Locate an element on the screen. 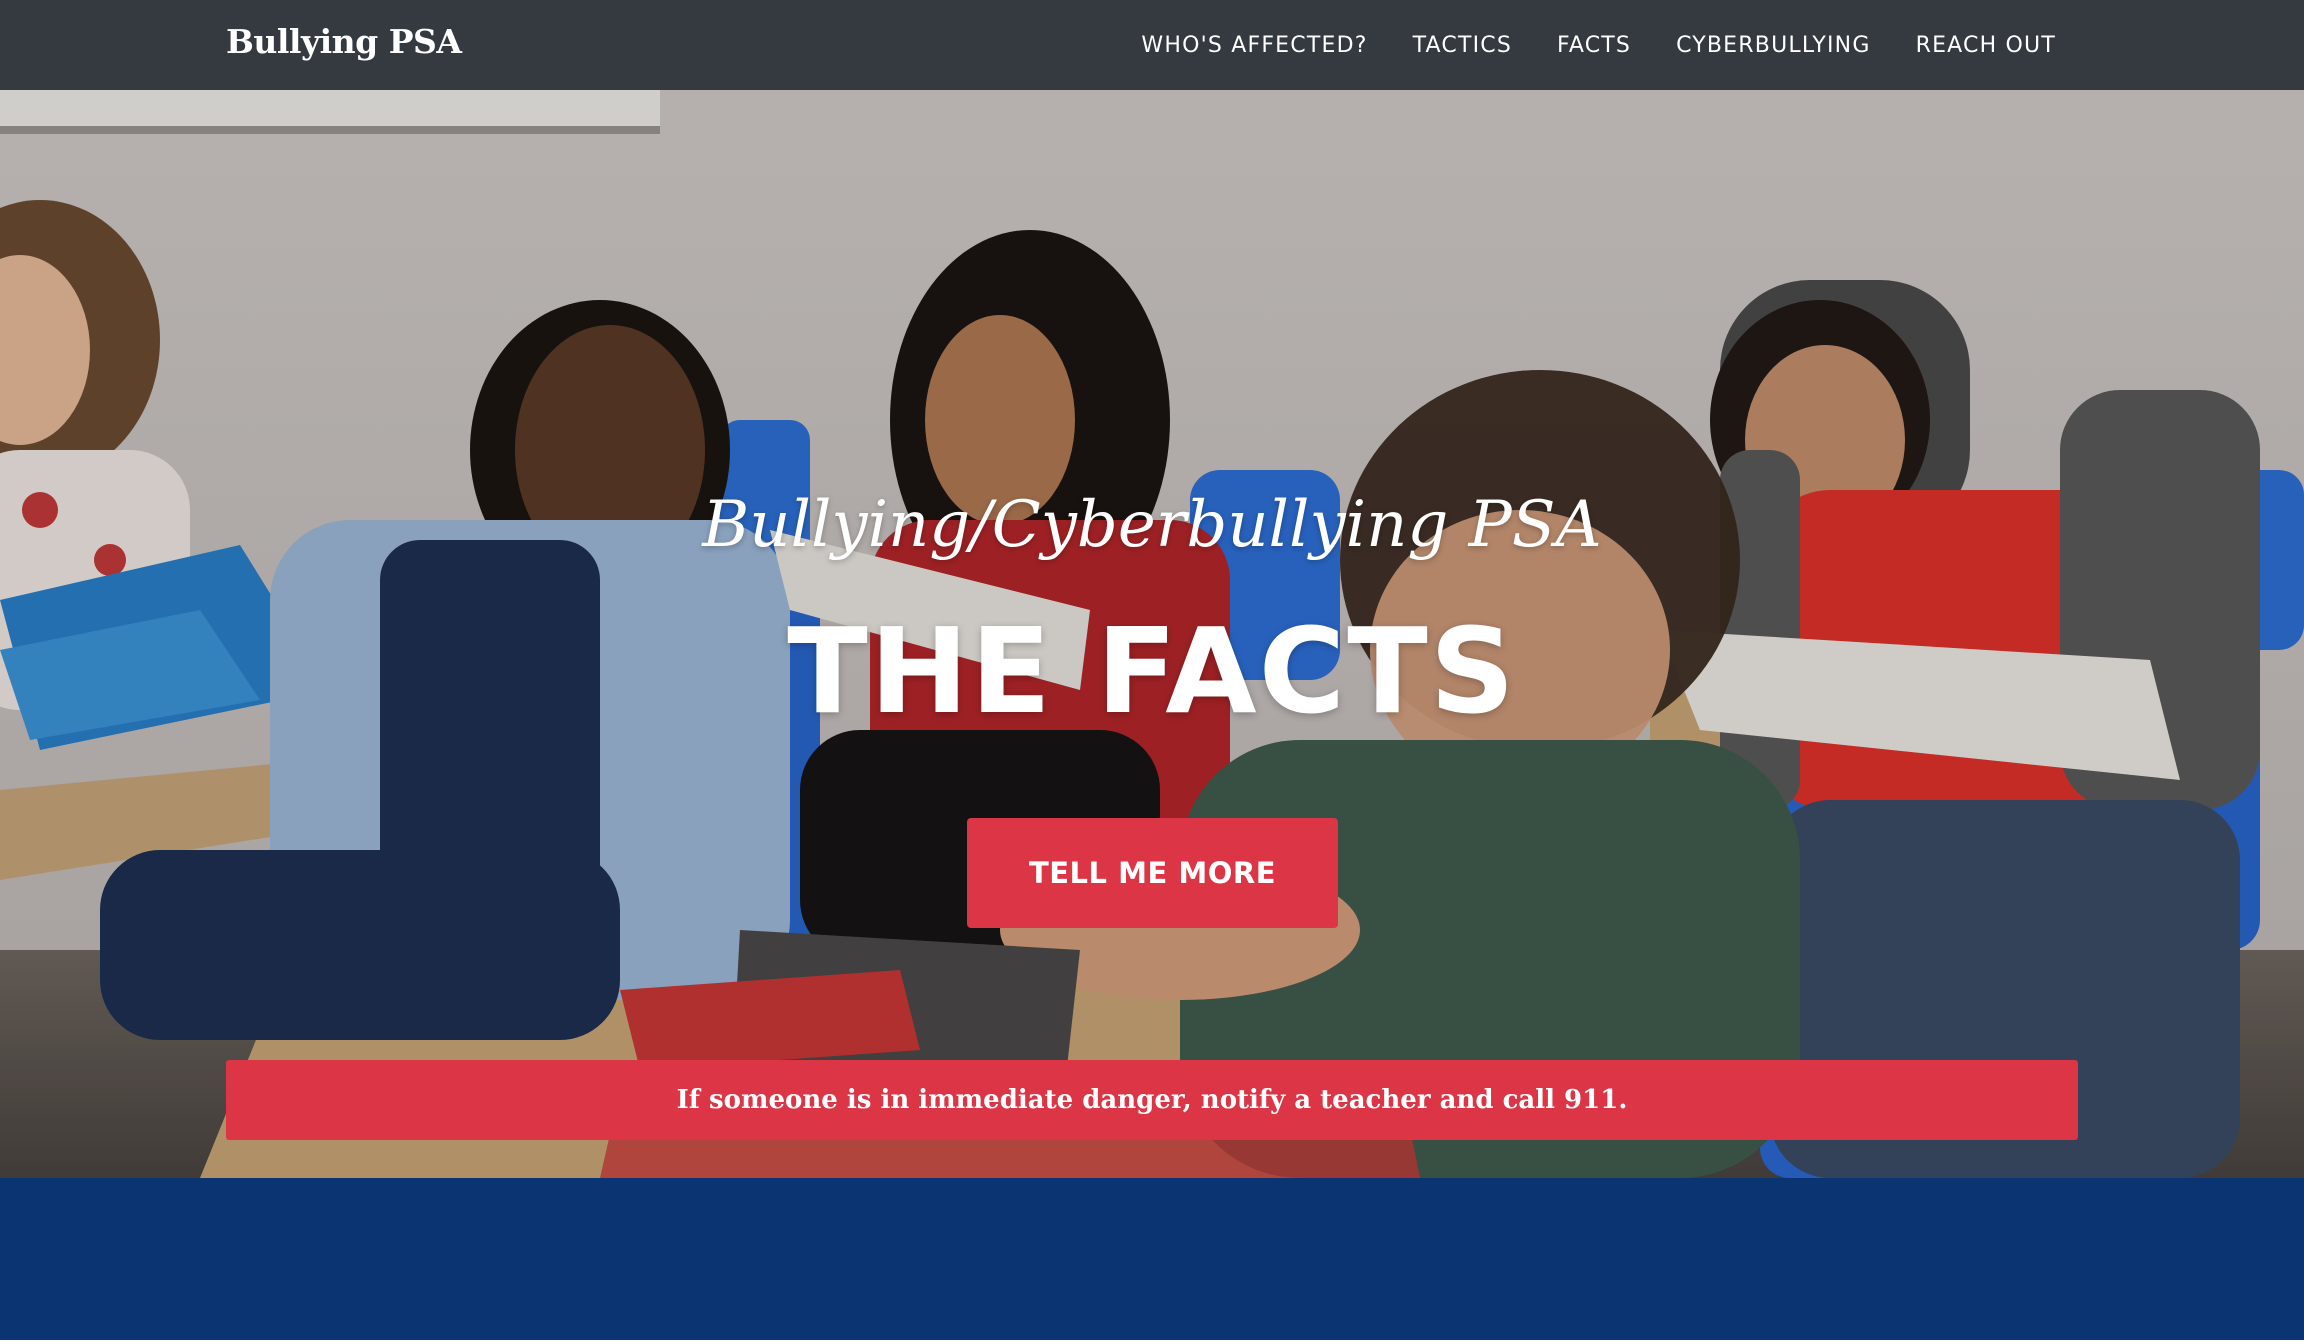  hero-subheading: Bullying/Cyberbullying PSA is located at coordinates (1152, 525).